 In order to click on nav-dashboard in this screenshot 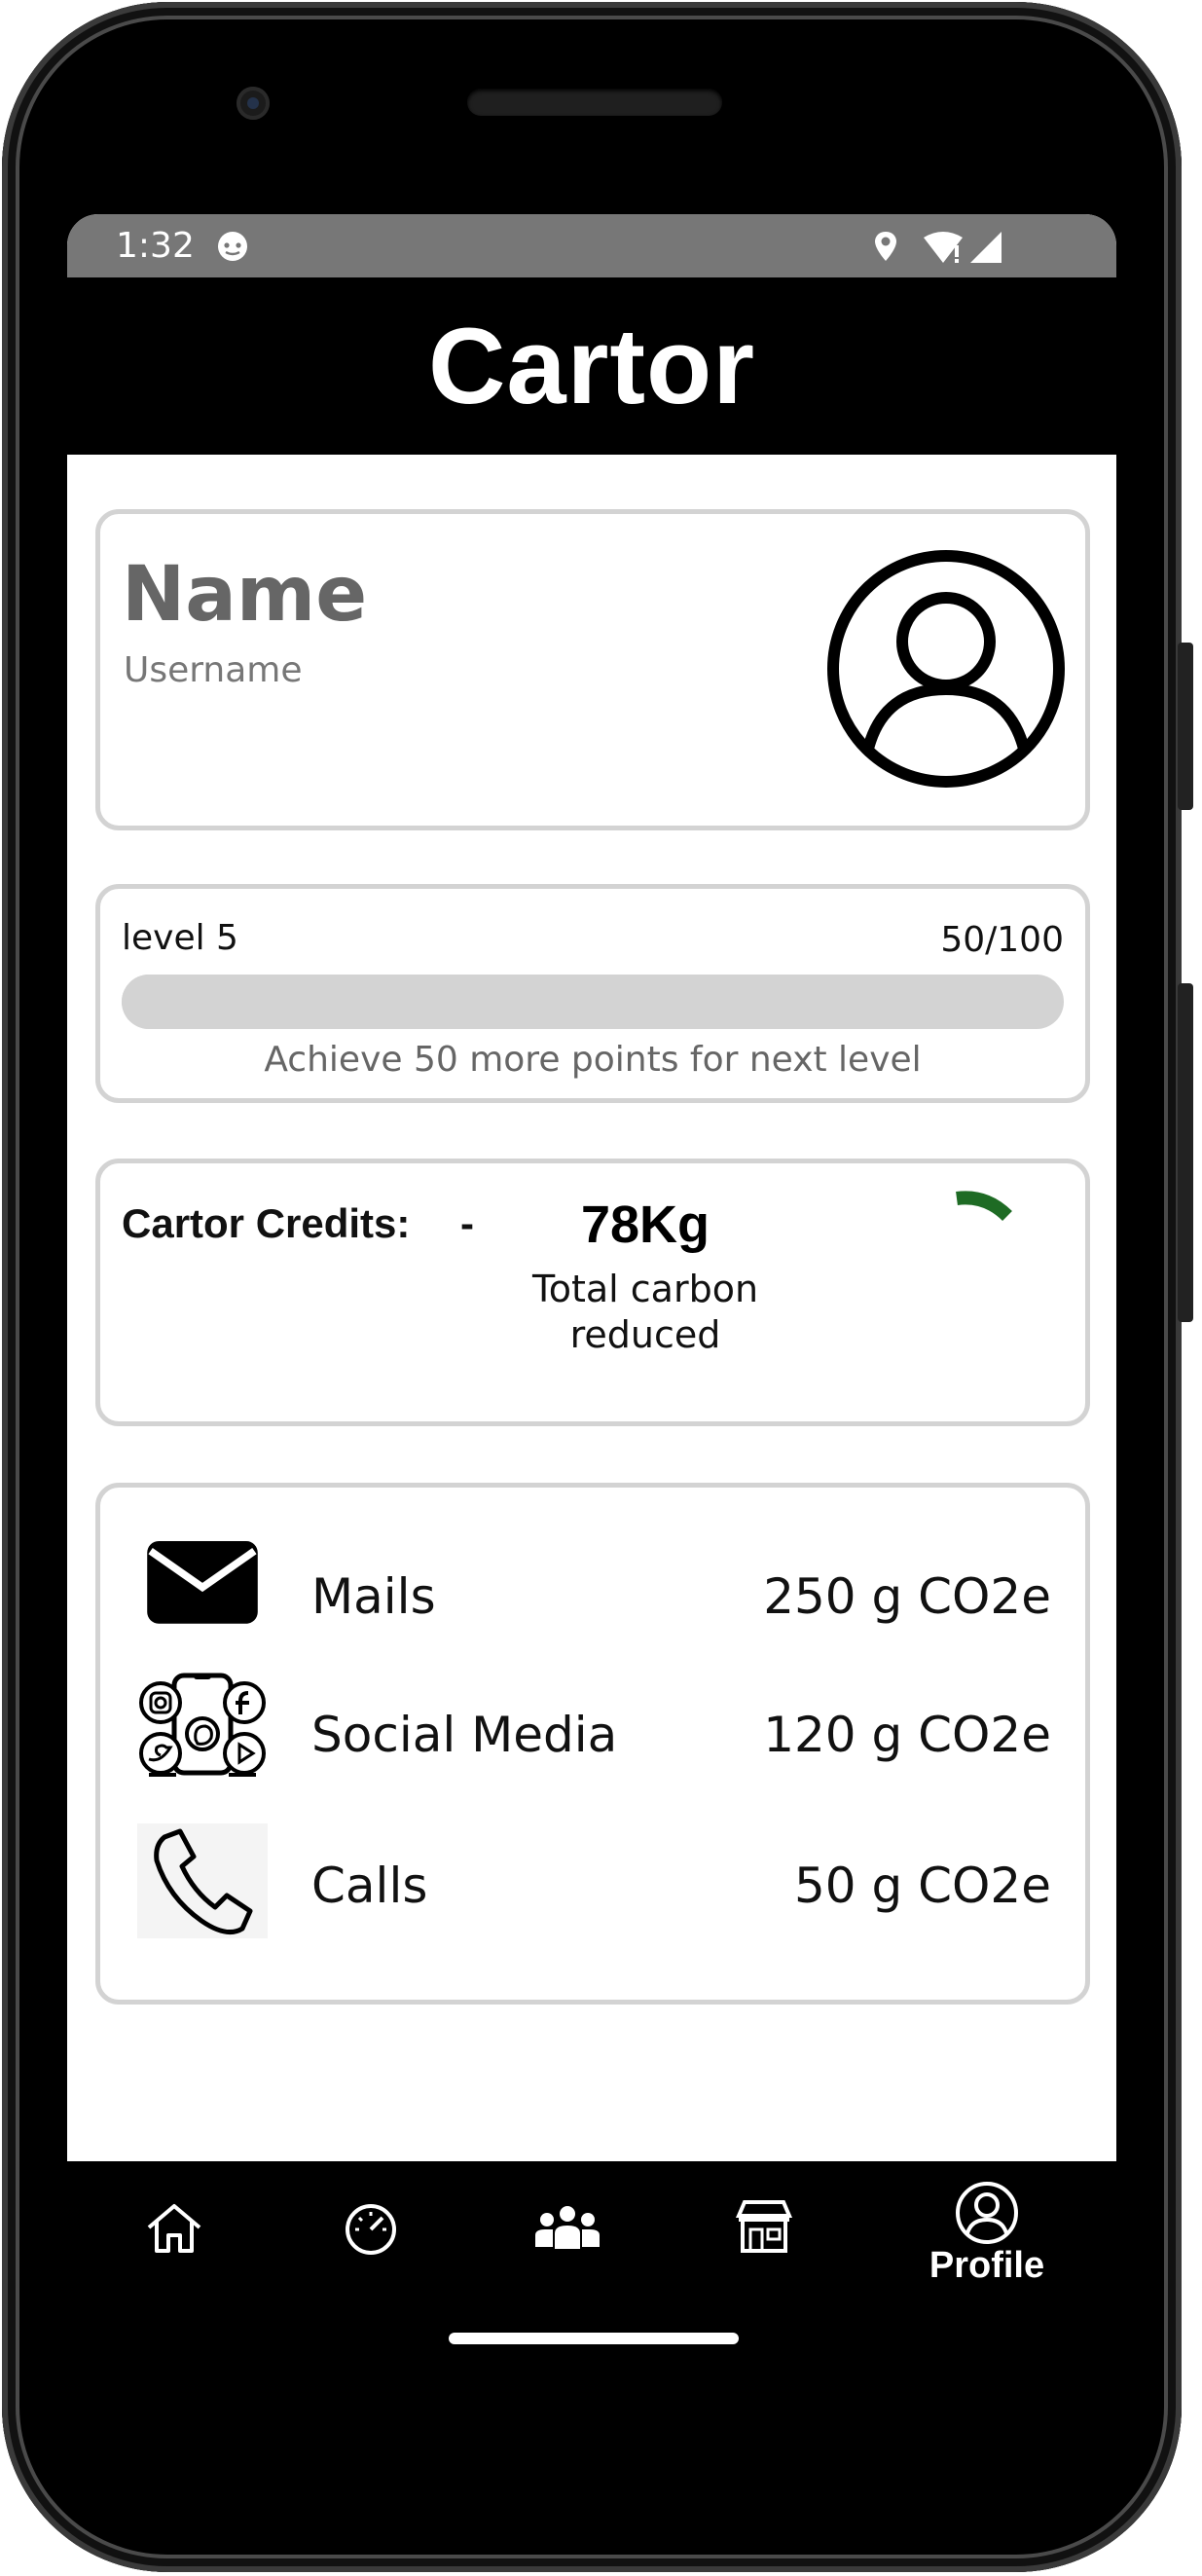, I will do `click(370, 2239)`.